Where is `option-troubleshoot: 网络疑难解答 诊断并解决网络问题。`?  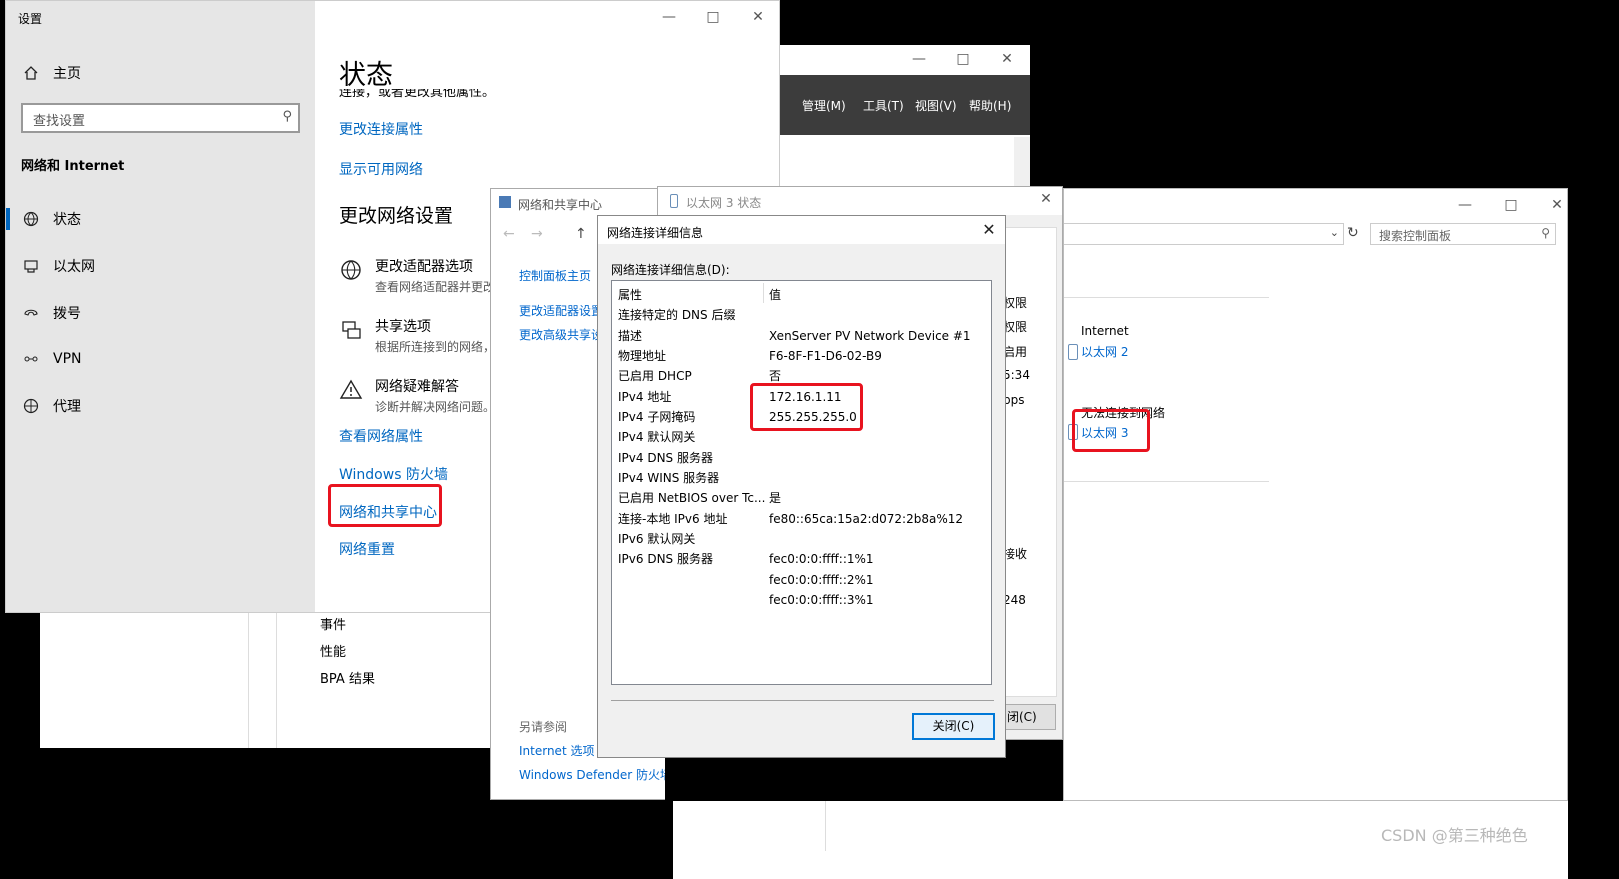
option-troubleshoot: 网络疑难解答 诊断并解决网络问题。 is located at coordinates (417, 395).